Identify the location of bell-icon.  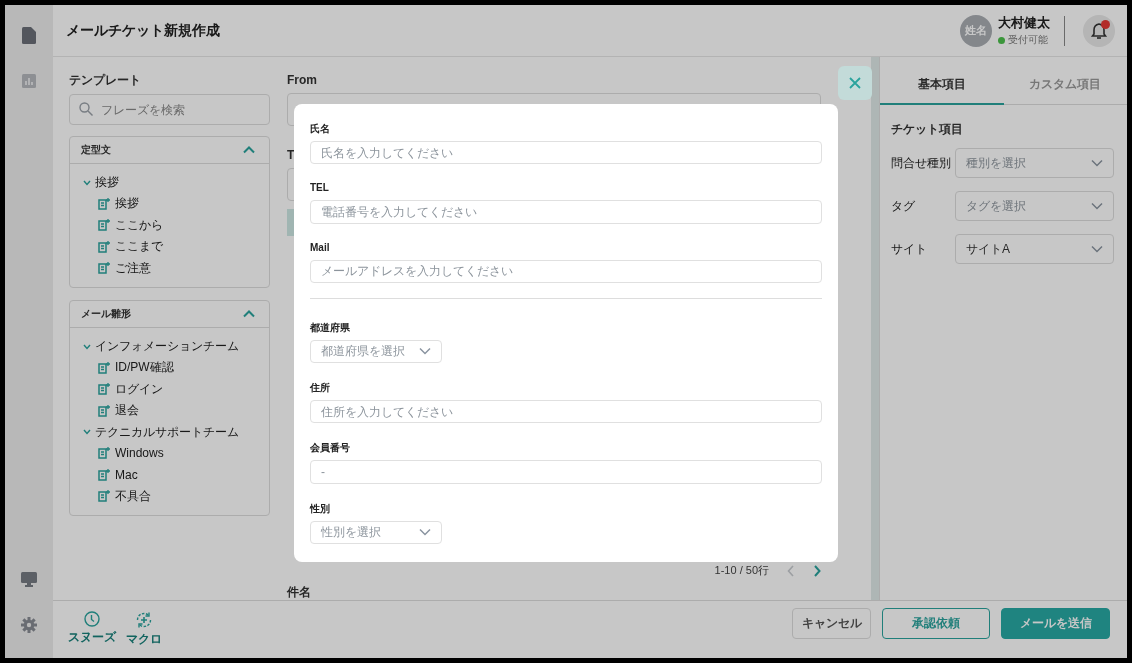
(1099, 30).